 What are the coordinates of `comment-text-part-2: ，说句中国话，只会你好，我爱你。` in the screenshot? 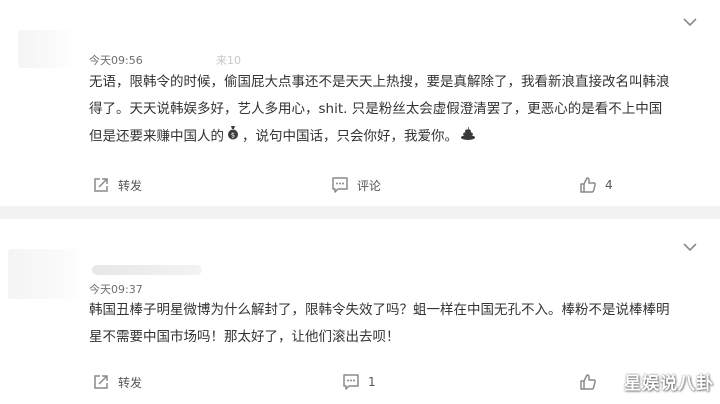 It's located at (350, 136).